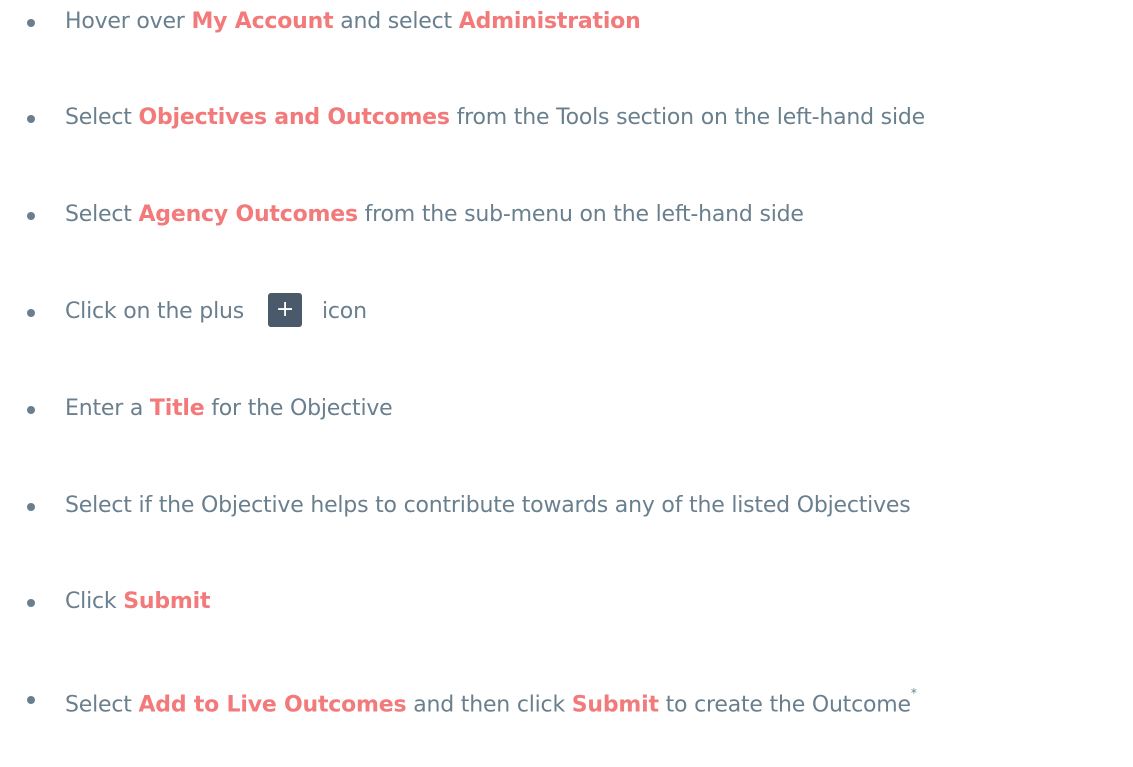 Image resolution: width=1133 pixels, height=767 pixels. I want to click on step-text: Click Submit, so click(138, 601).